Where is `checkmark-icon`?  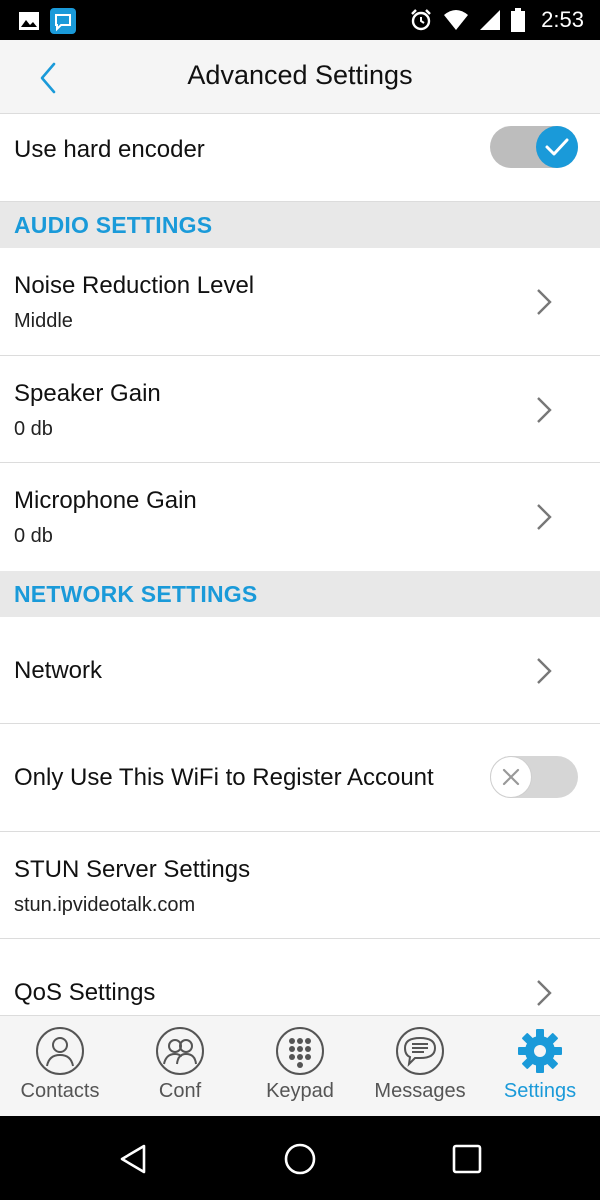
checkmark-icon is located at coordinates (557, 147).